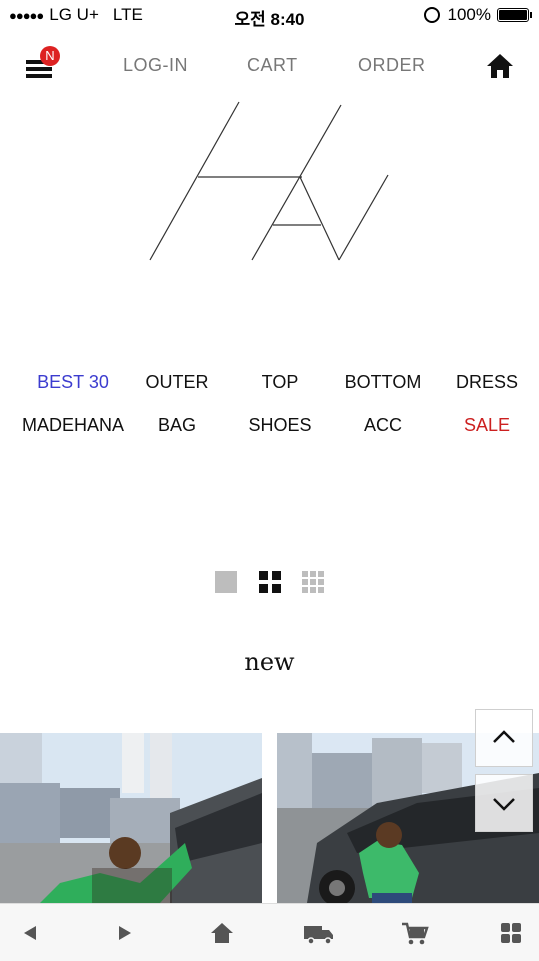  Describe the element at coordinates (280, 382) in the screenshot. I see `category-top: TOP` at that location.